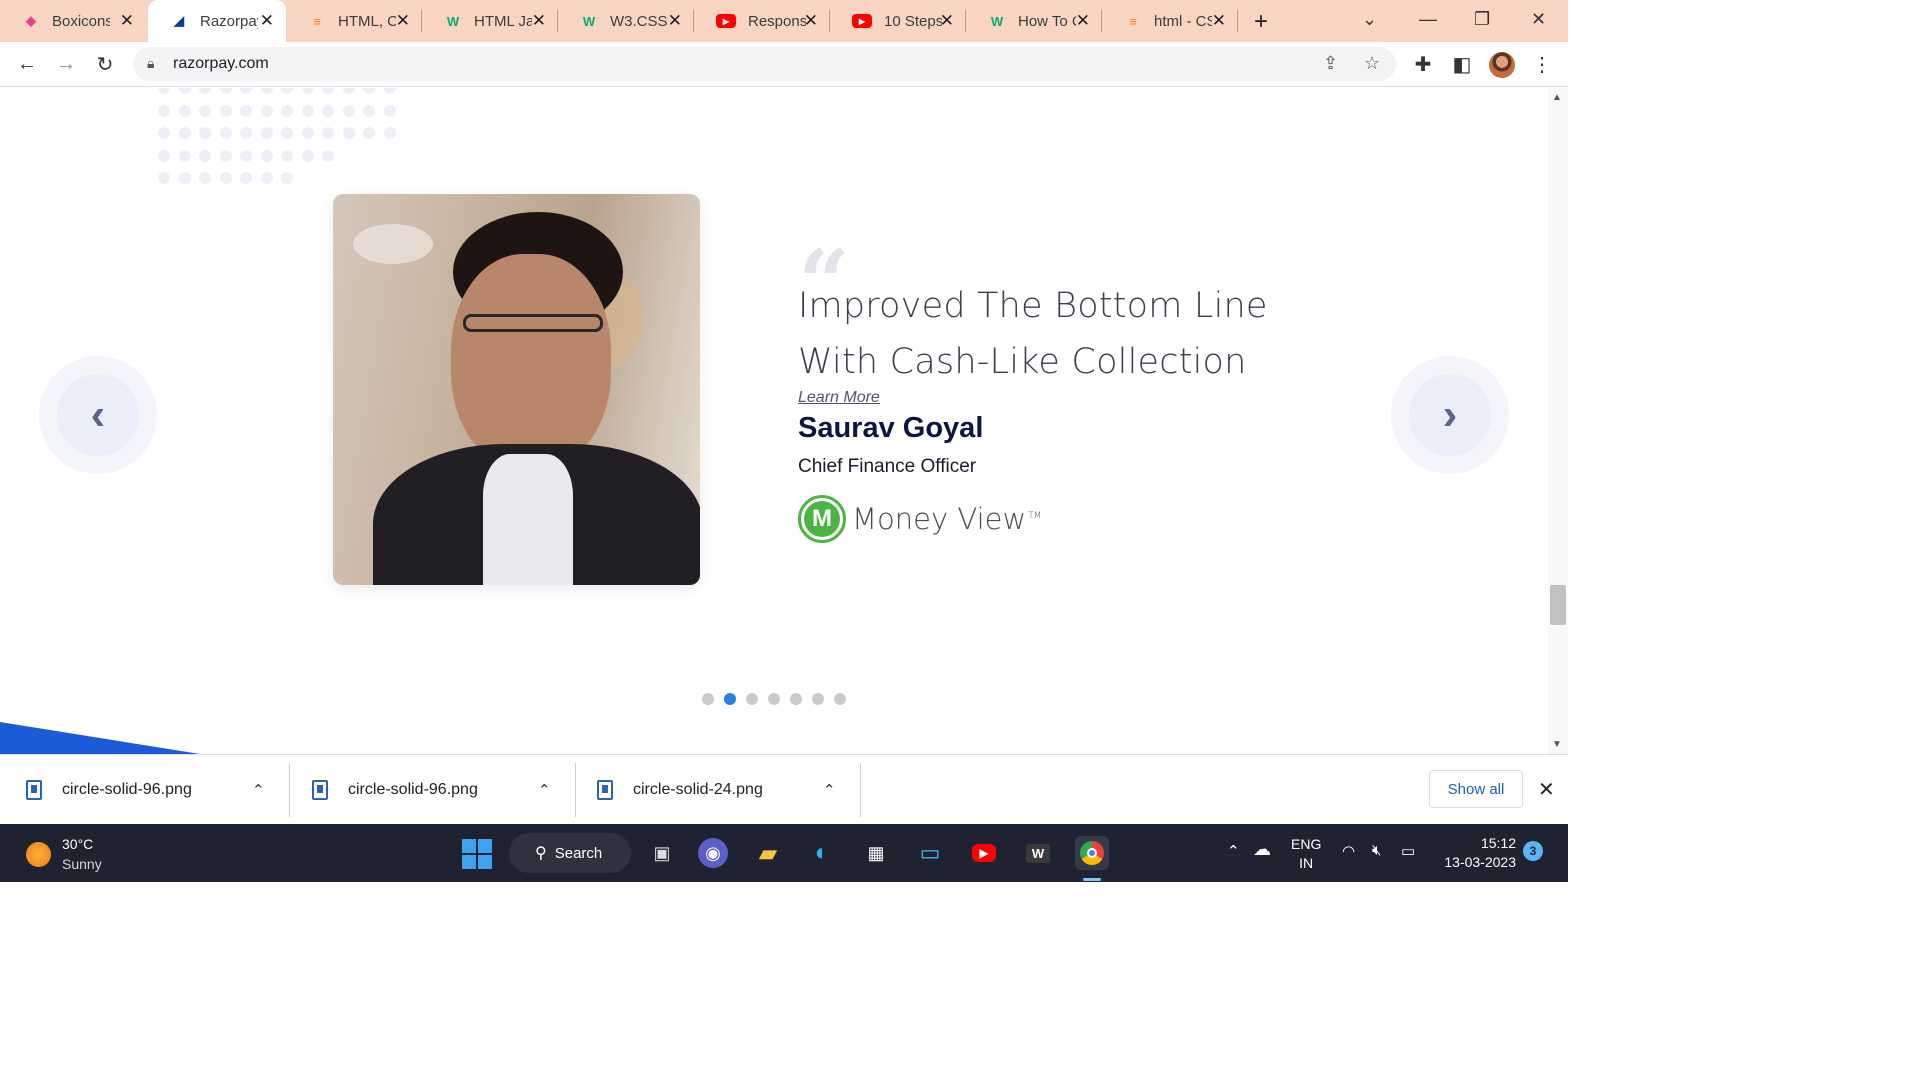  What do you see at coordinates (1261, 22) in the screenshot?
I see `new-tab-button: +` at bounding box center [1261, 22].